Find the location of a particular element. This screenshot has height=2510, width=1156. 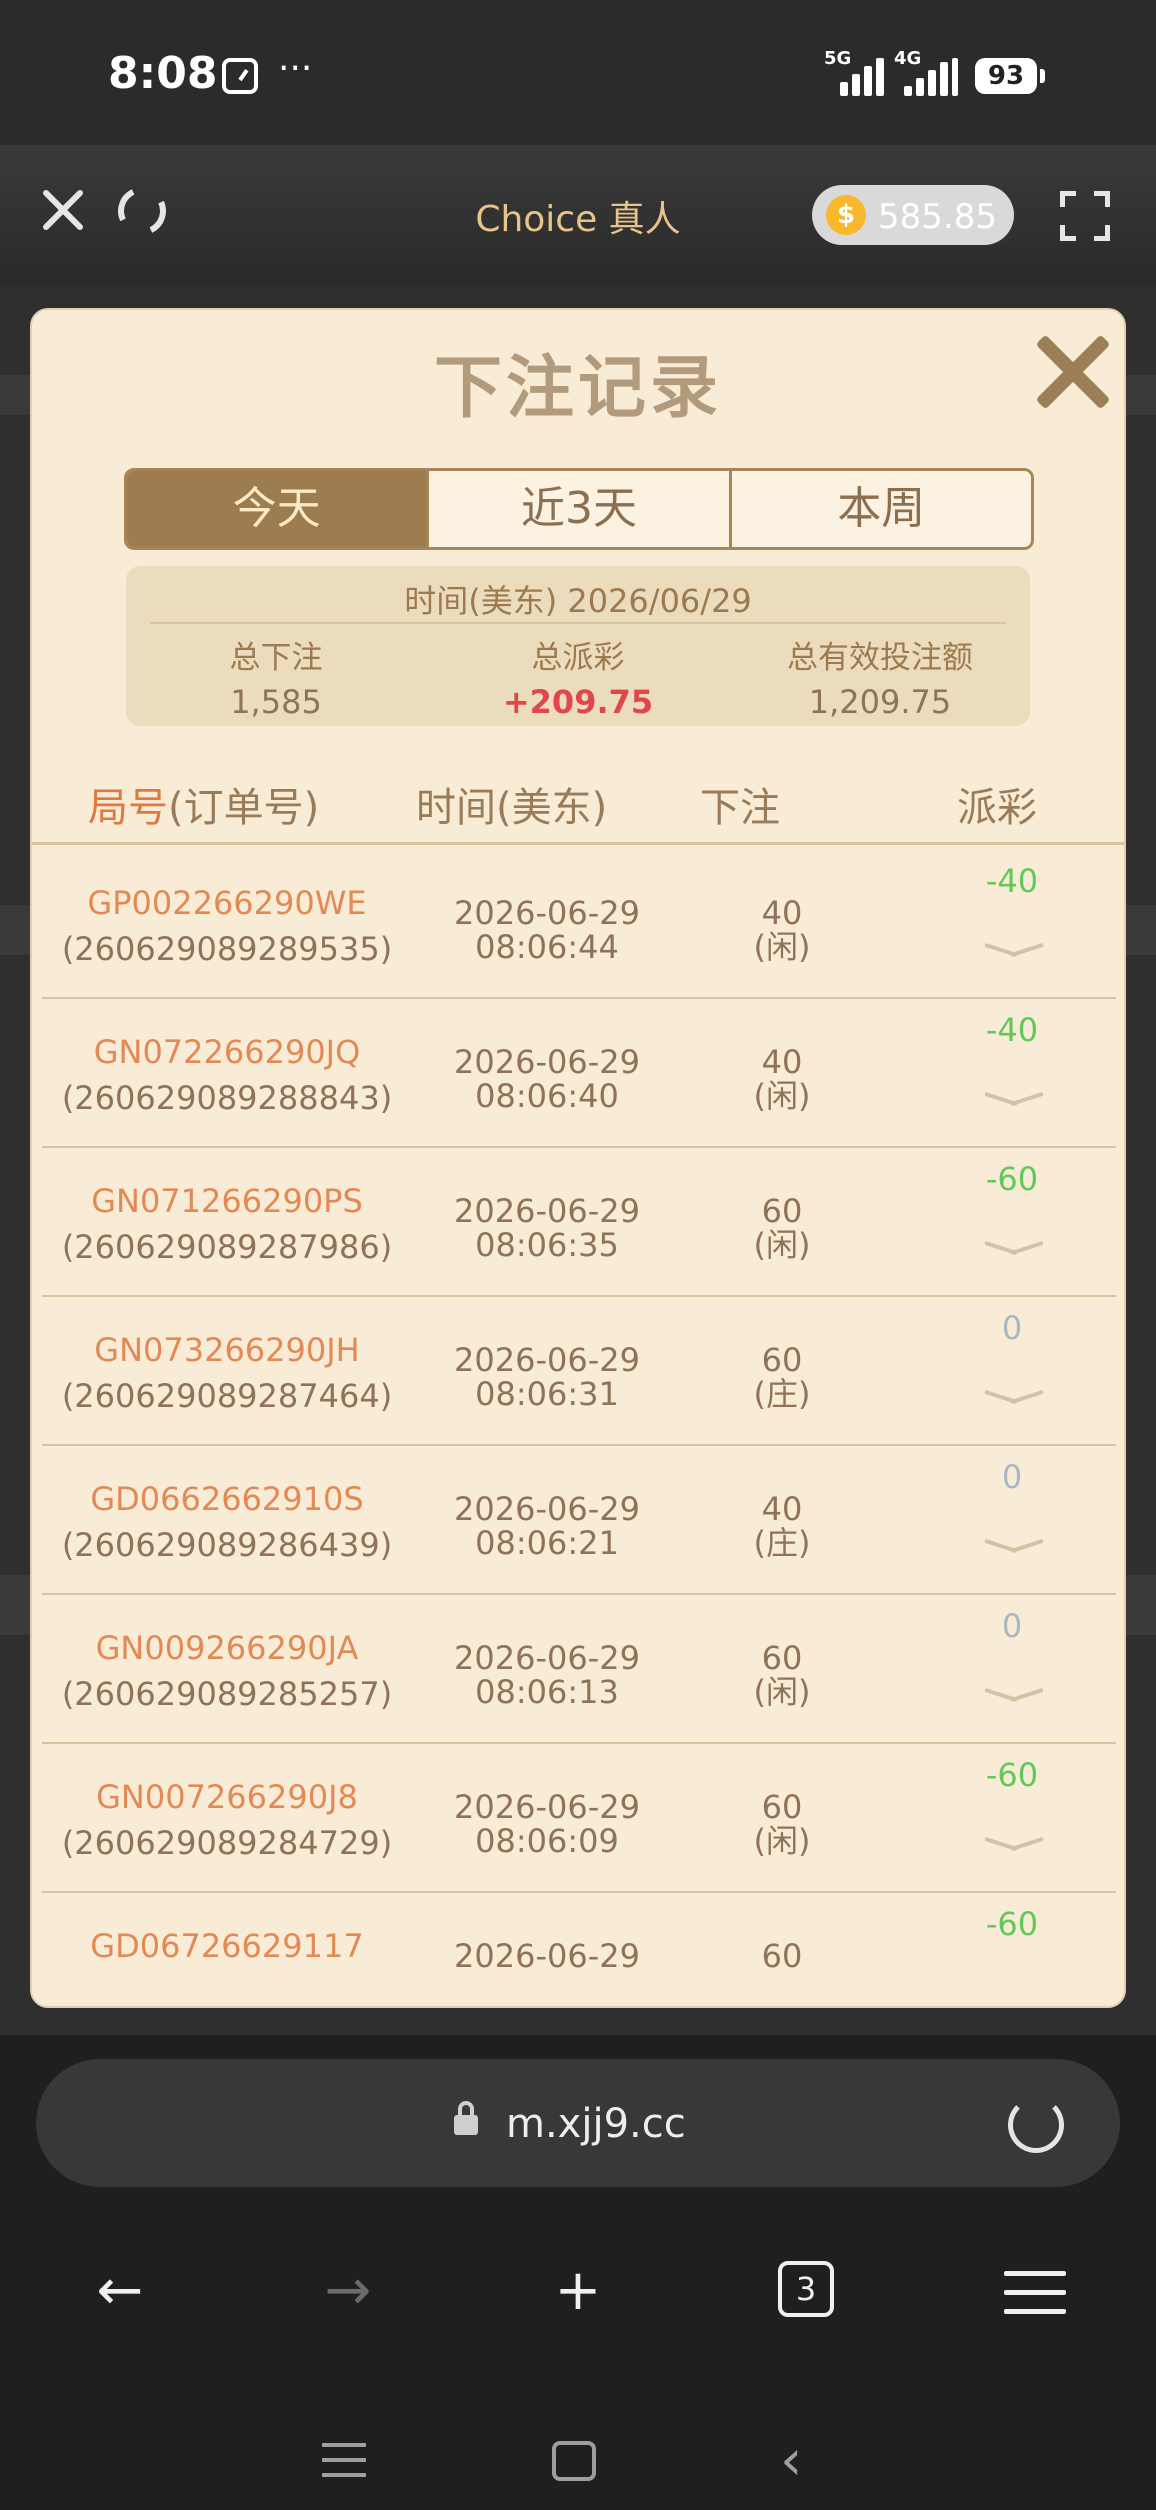

address-bar: m.xjj9.cc is located at coordinates (578, 2123).